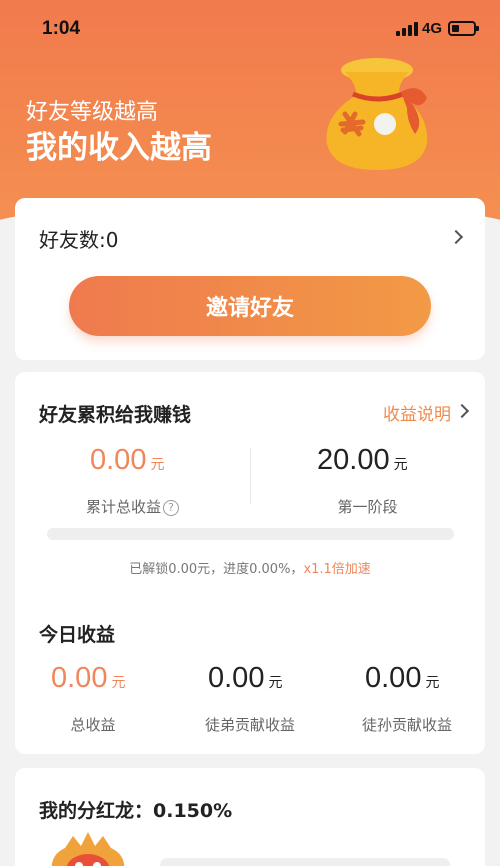 The image size is (500, 866). I want to click on total-earnings-value: 0.00 元, so click(127, 460).